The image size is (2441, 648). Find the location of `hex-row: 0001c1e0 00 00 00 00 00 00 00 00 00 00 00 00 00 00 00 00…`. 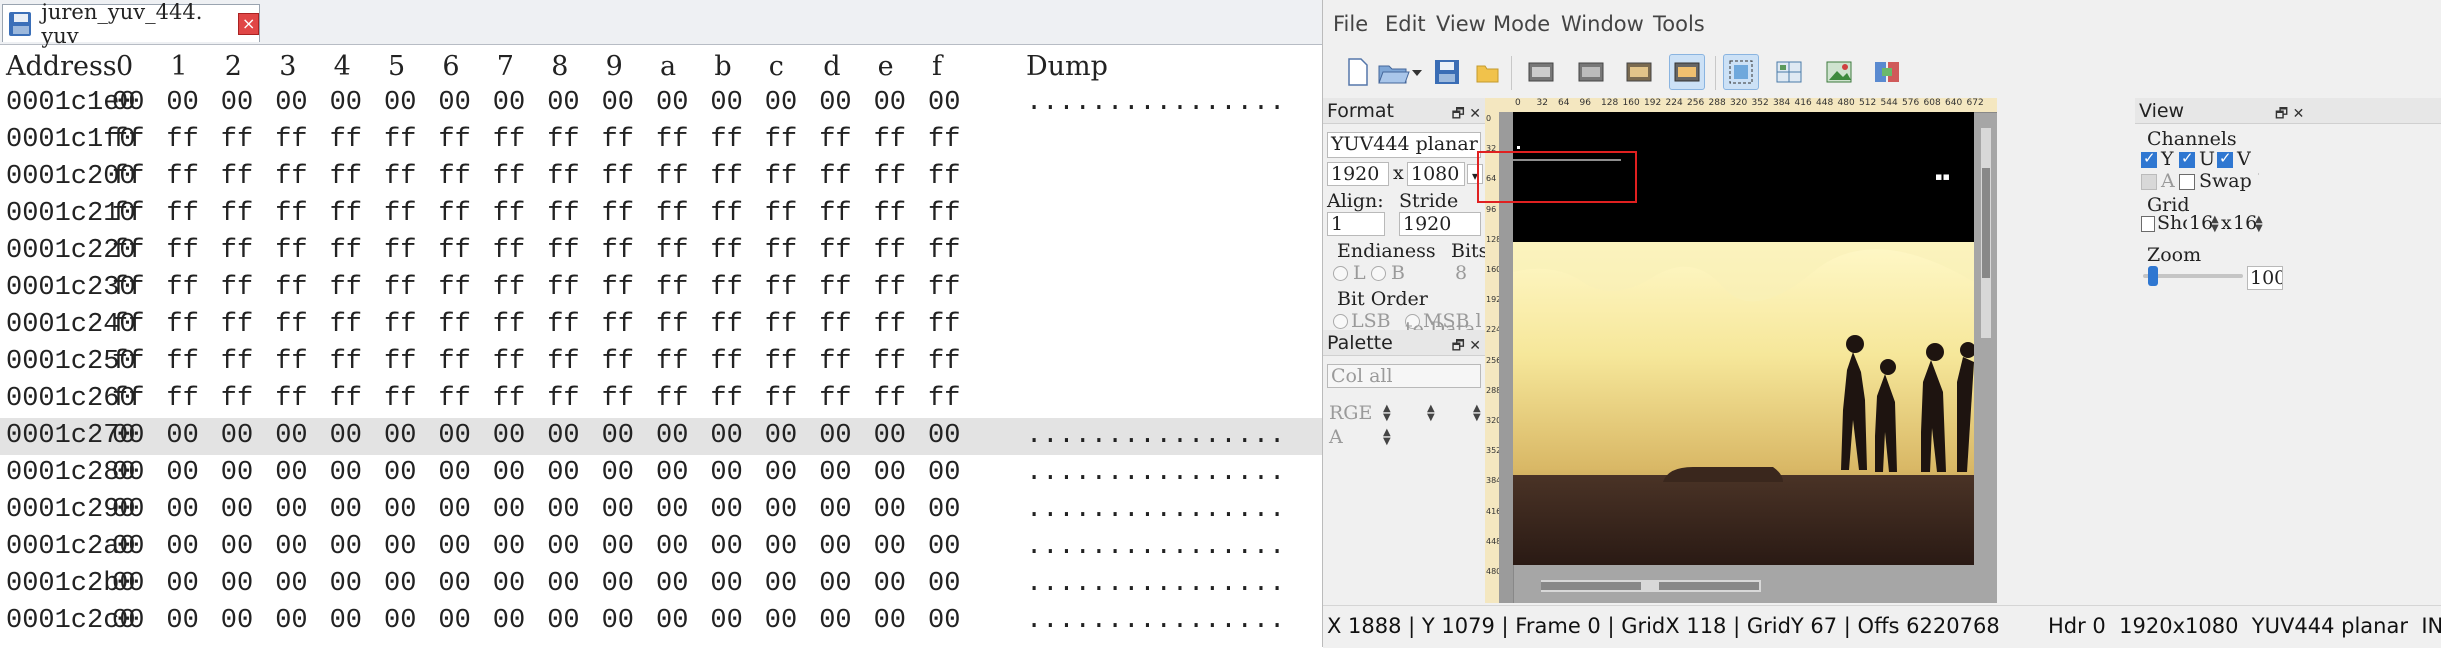

hex-row: 0001c1e0 00 00 00 00 00 00 00 00 00 00 00 00 00 00 00 00… is located at coordinates (661, 103).